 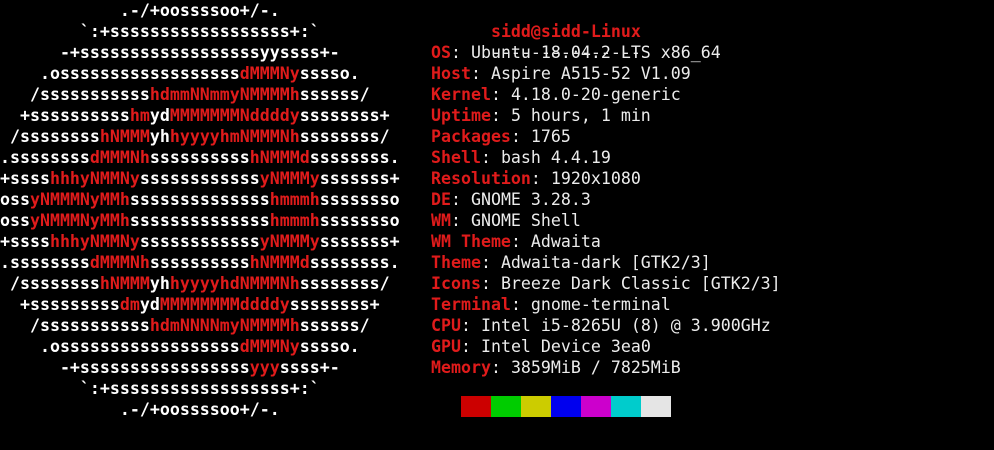 I want to click on logo-segment: yyy, so click(x=264, y=367).